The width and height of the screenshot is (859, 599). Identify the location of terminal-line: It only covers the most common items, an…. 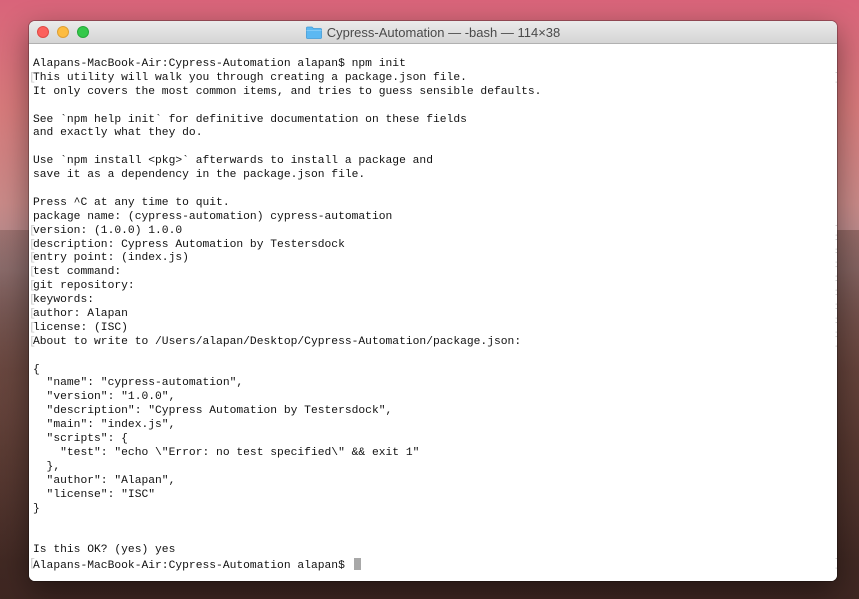
(431, 93).